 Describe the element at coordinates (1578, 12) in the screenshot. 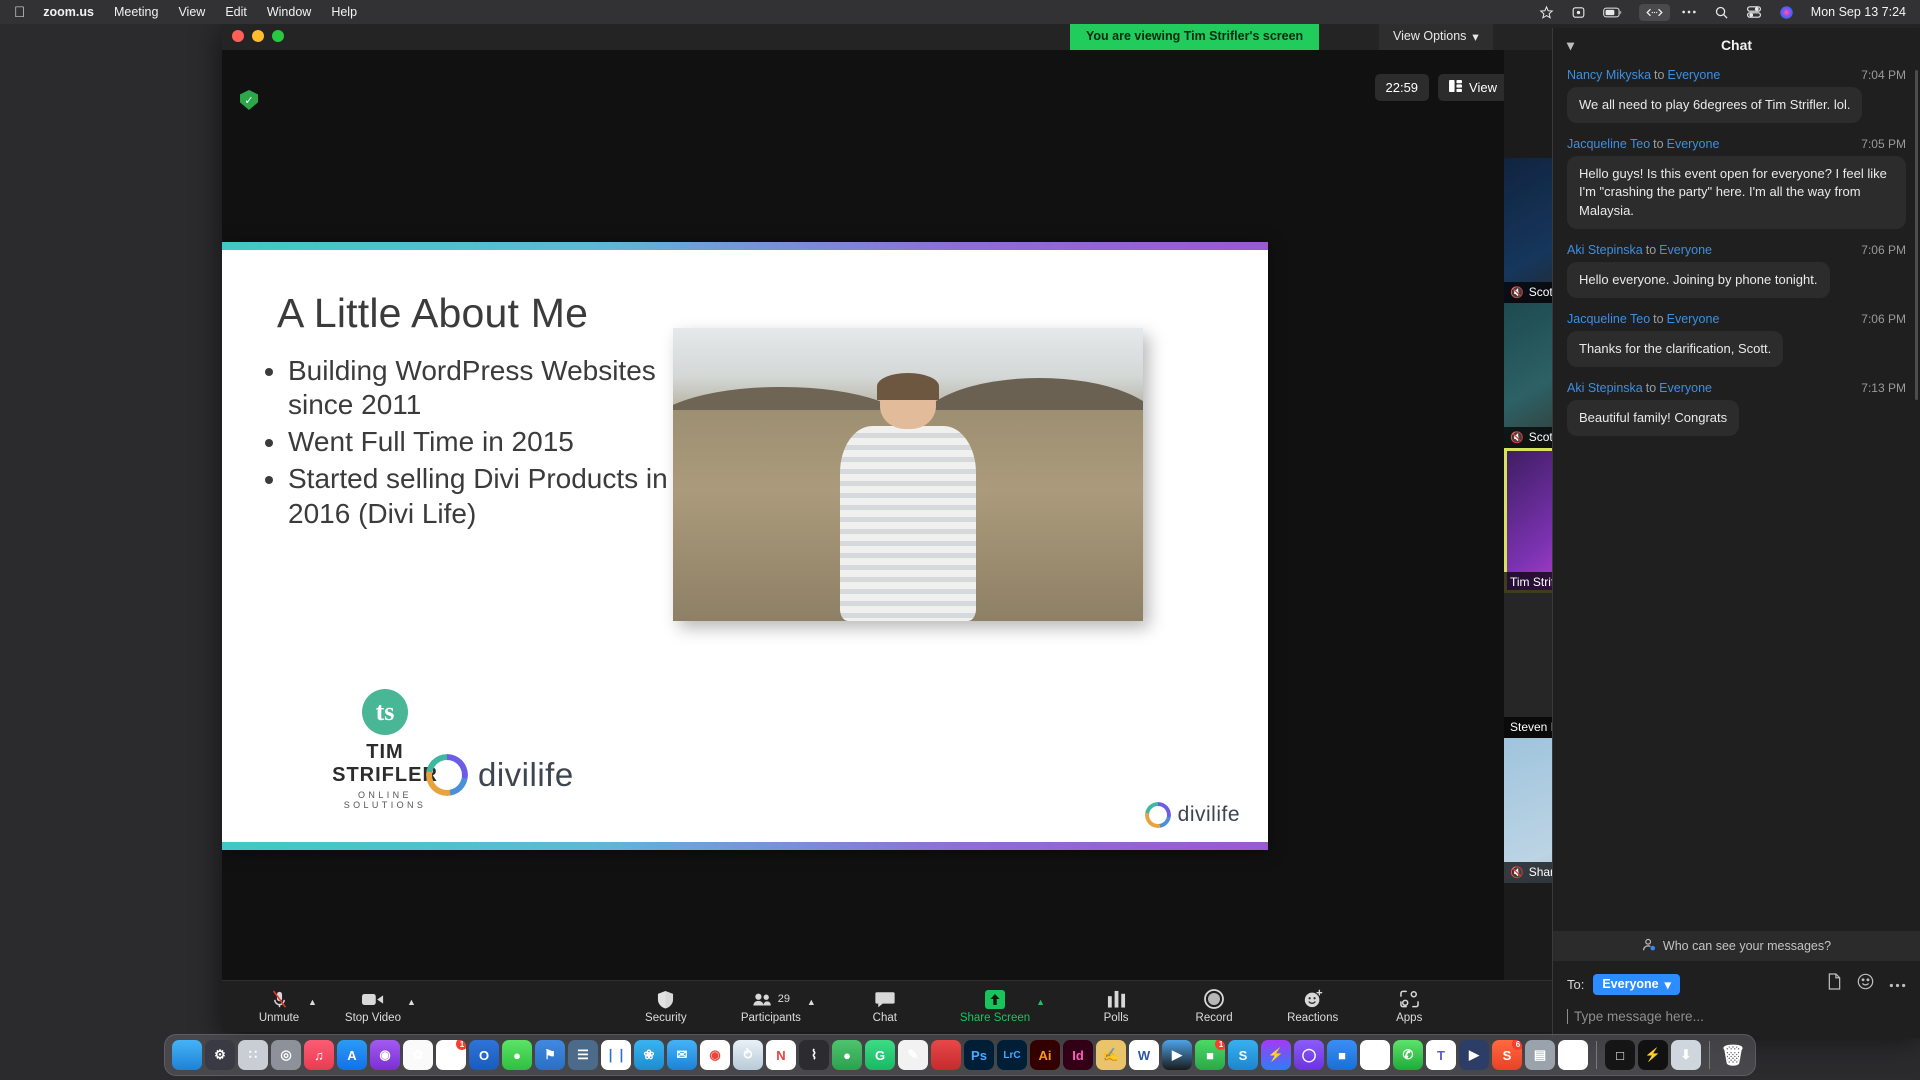

I see `screen-record-icon` at that location.